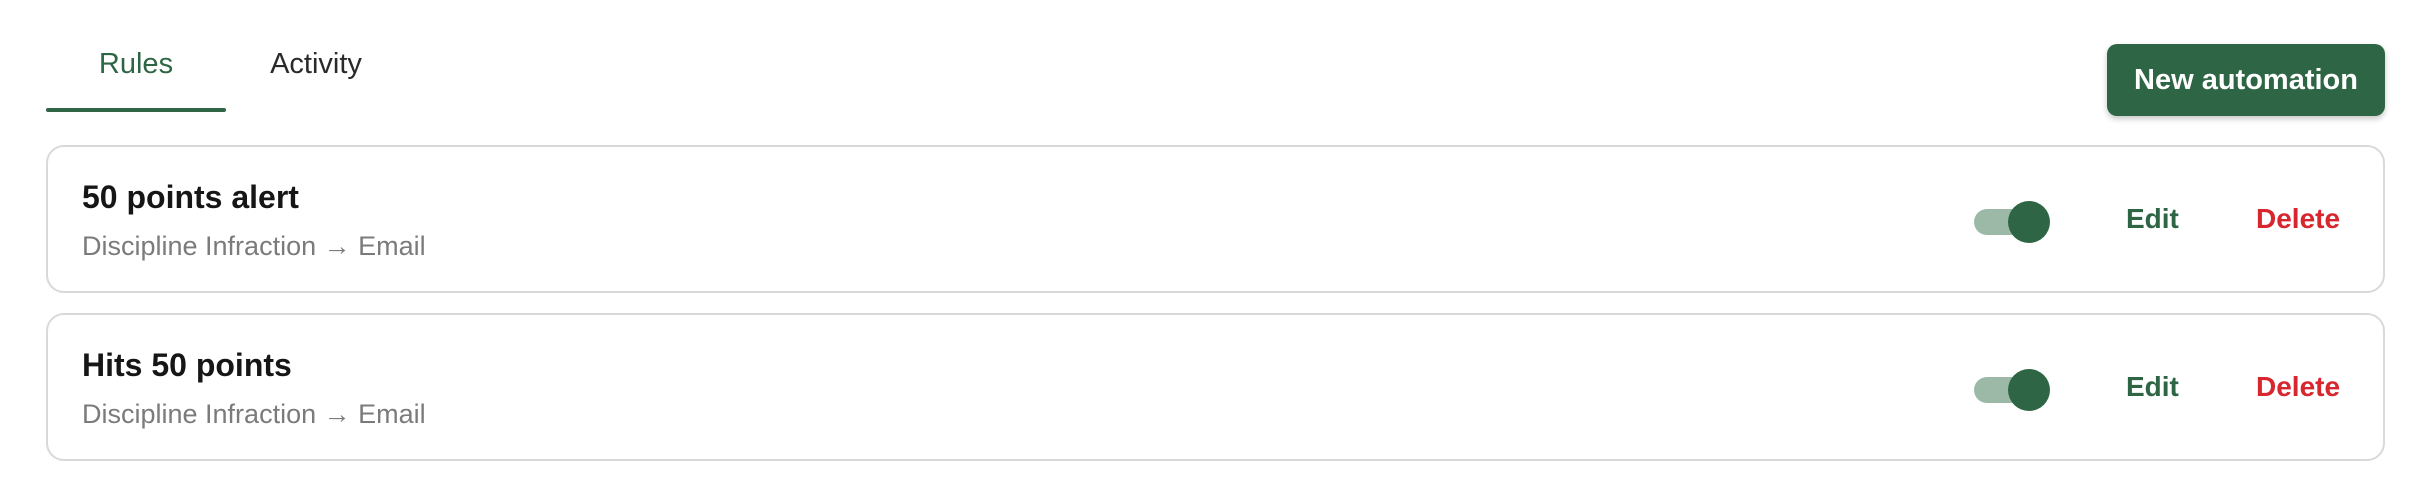 The image size is (2427, 481). I want to click on tab-bar: Rules Activity, so click(226, 56).